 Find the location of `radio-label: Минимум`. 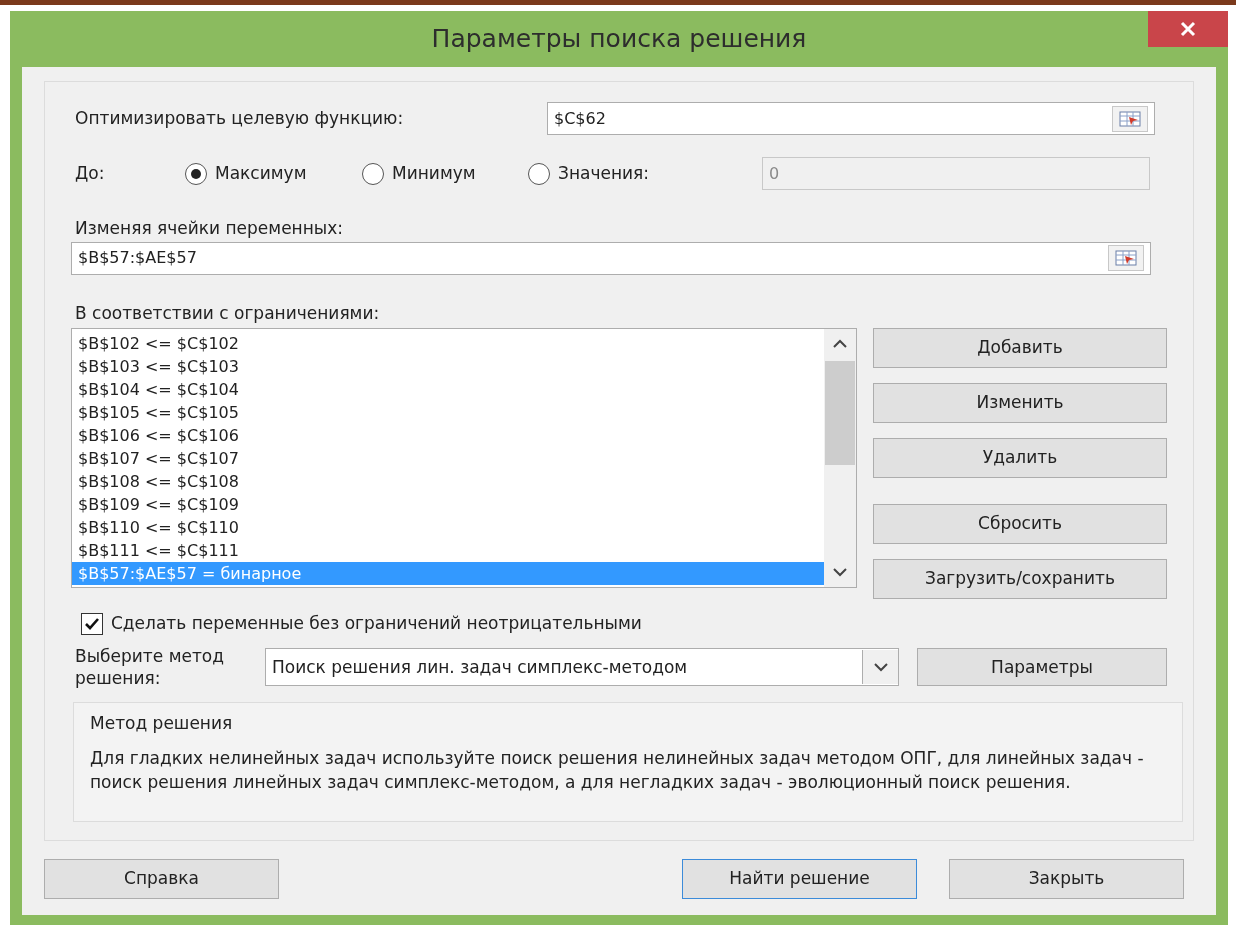

radio-label: Минимум is located at coordinates (434, 173).